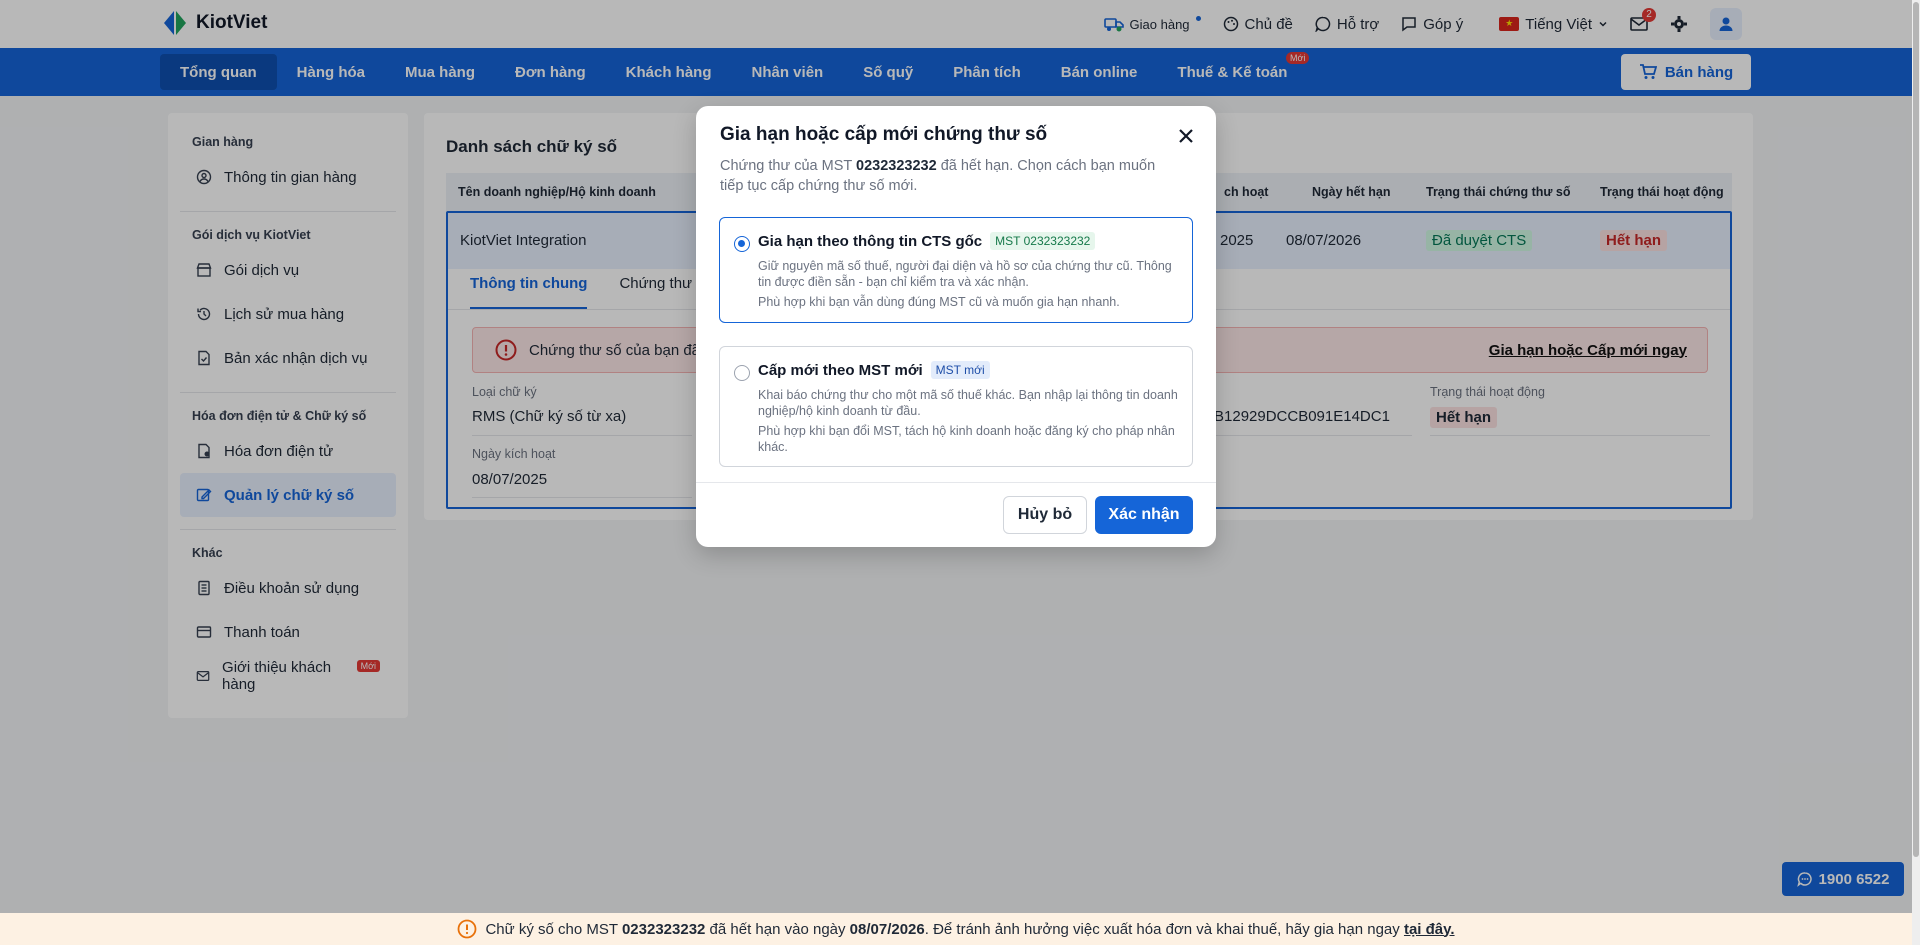 This screenshot has width=1920, height=945. Describe the element at coordinates (1144, 515) in the screenshot. I see `confirm-button: Xác nhận` at that location.